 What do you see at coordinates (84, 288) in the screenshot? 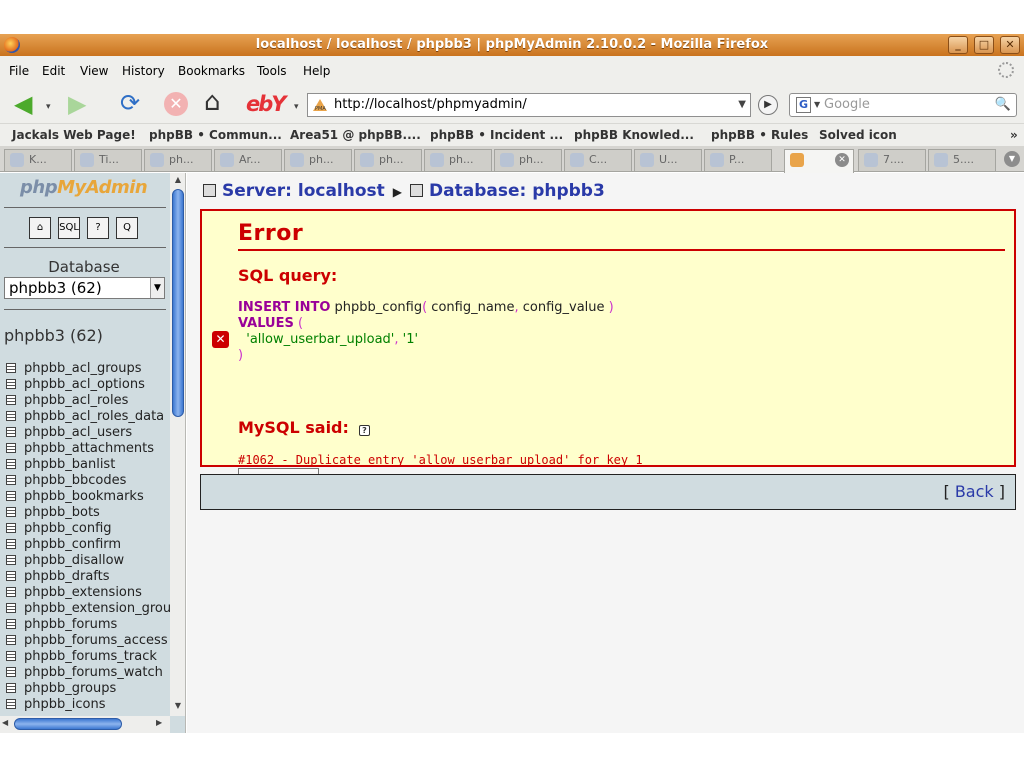
I see `database-select: phpbb3 (62) ▼` at bounding box center [84, 288].